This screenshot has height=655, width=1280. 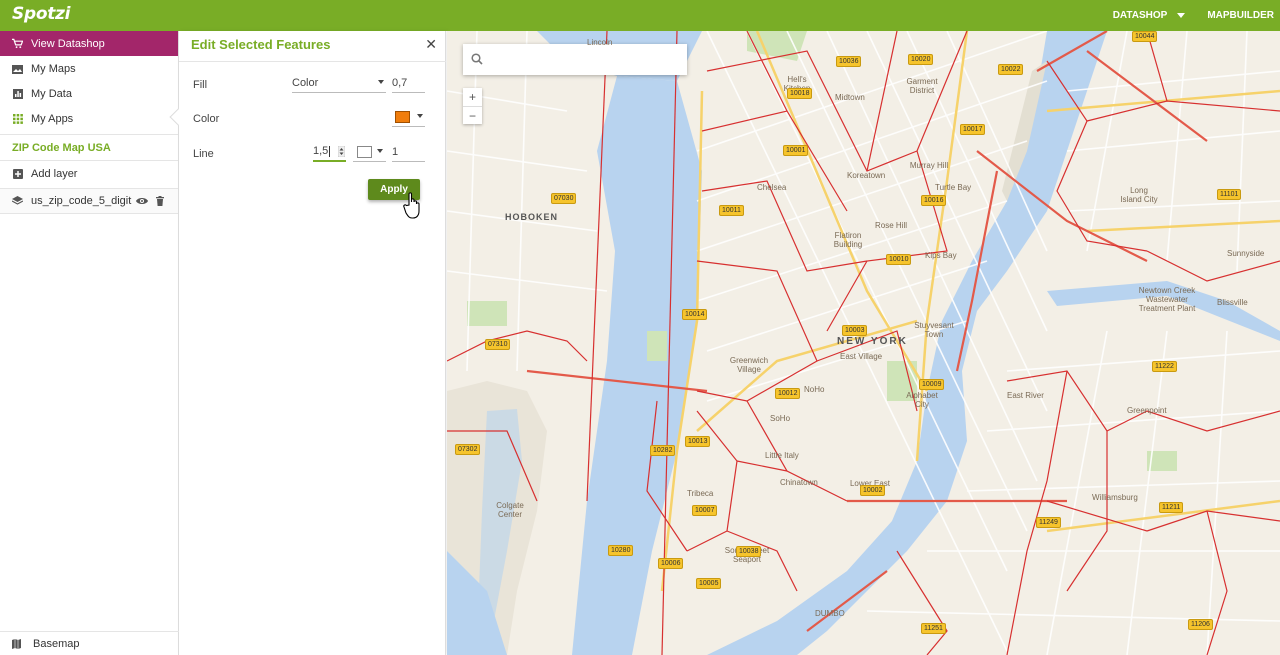 I want to click on place-label: Murray Hill, so click(x=929, y=165).